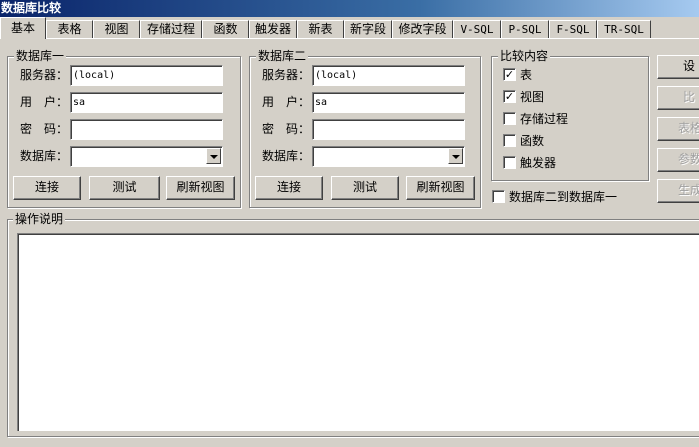  I want to click on db1-refresh-button: 刷新视图, so click(200, 188).